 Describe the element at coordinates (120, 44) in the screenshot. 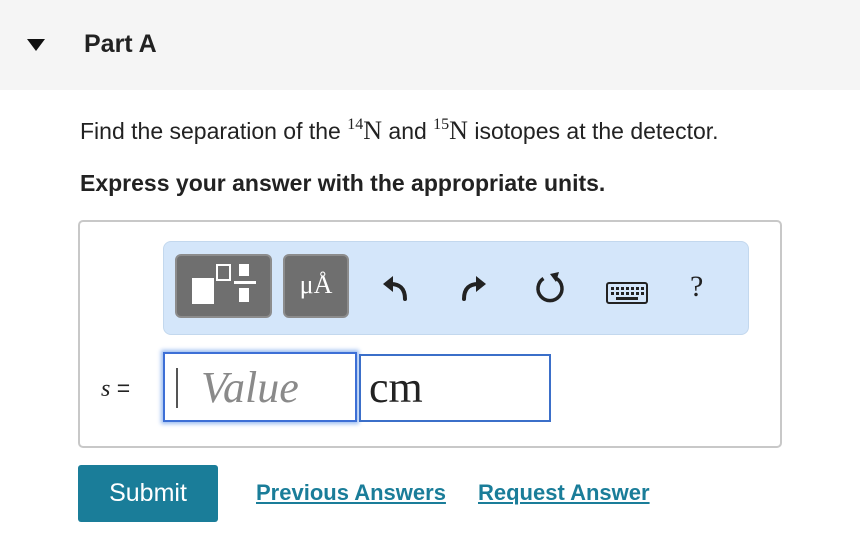

I see `part-title: Part A` at that location.